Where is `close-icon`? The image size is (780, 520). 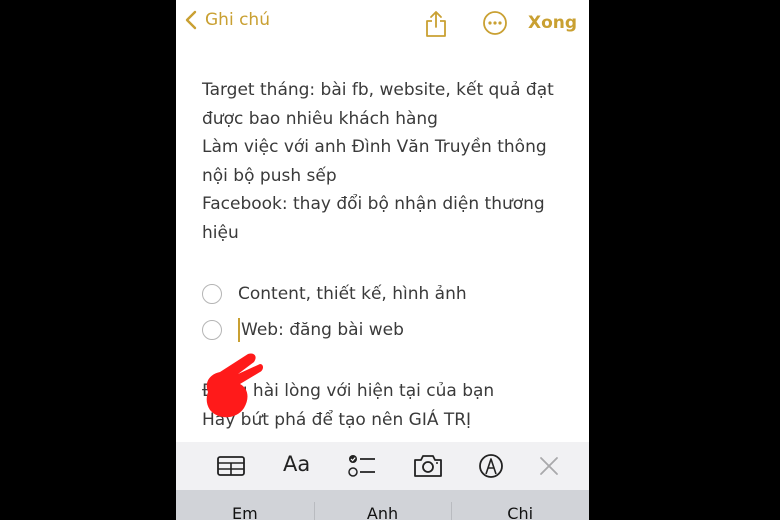 close-icon is located at coordinates (549, 466).